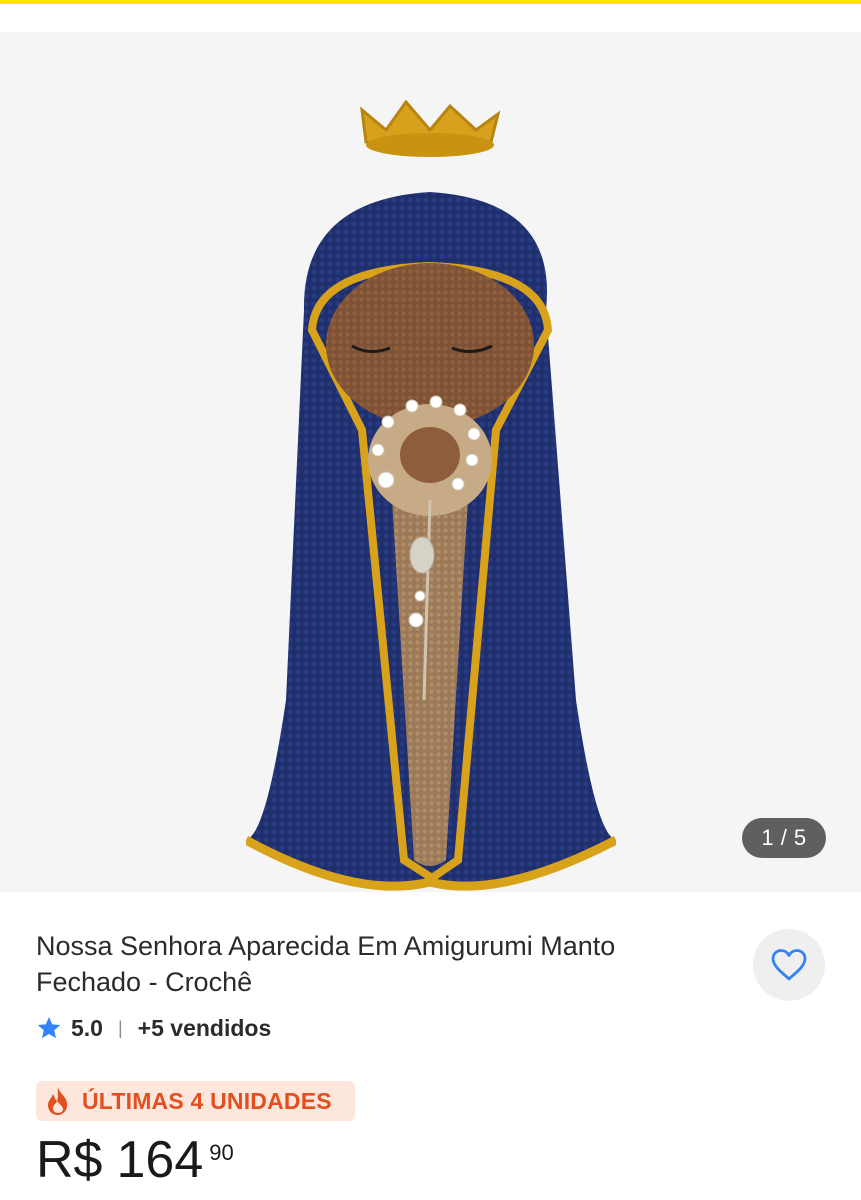  Describe the element at coordinates (49, 1027) in the screenshot. I see `star-icon` at that location.